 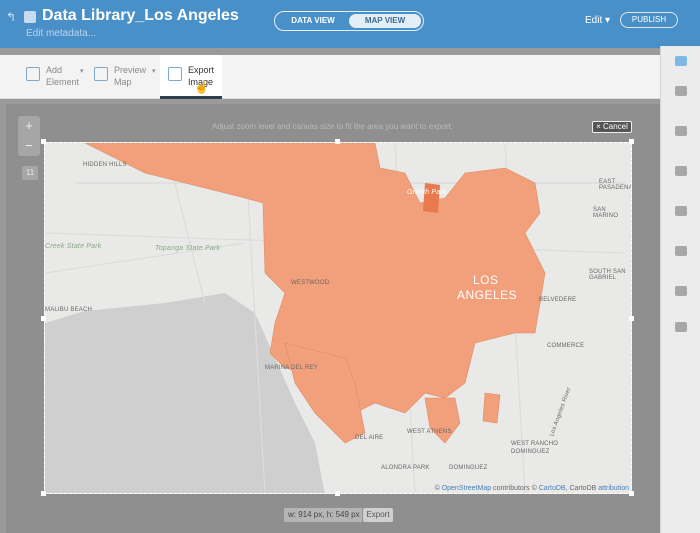 I want to click on preview-map-button: Preview Map ▾, so click(x=126, y=77).